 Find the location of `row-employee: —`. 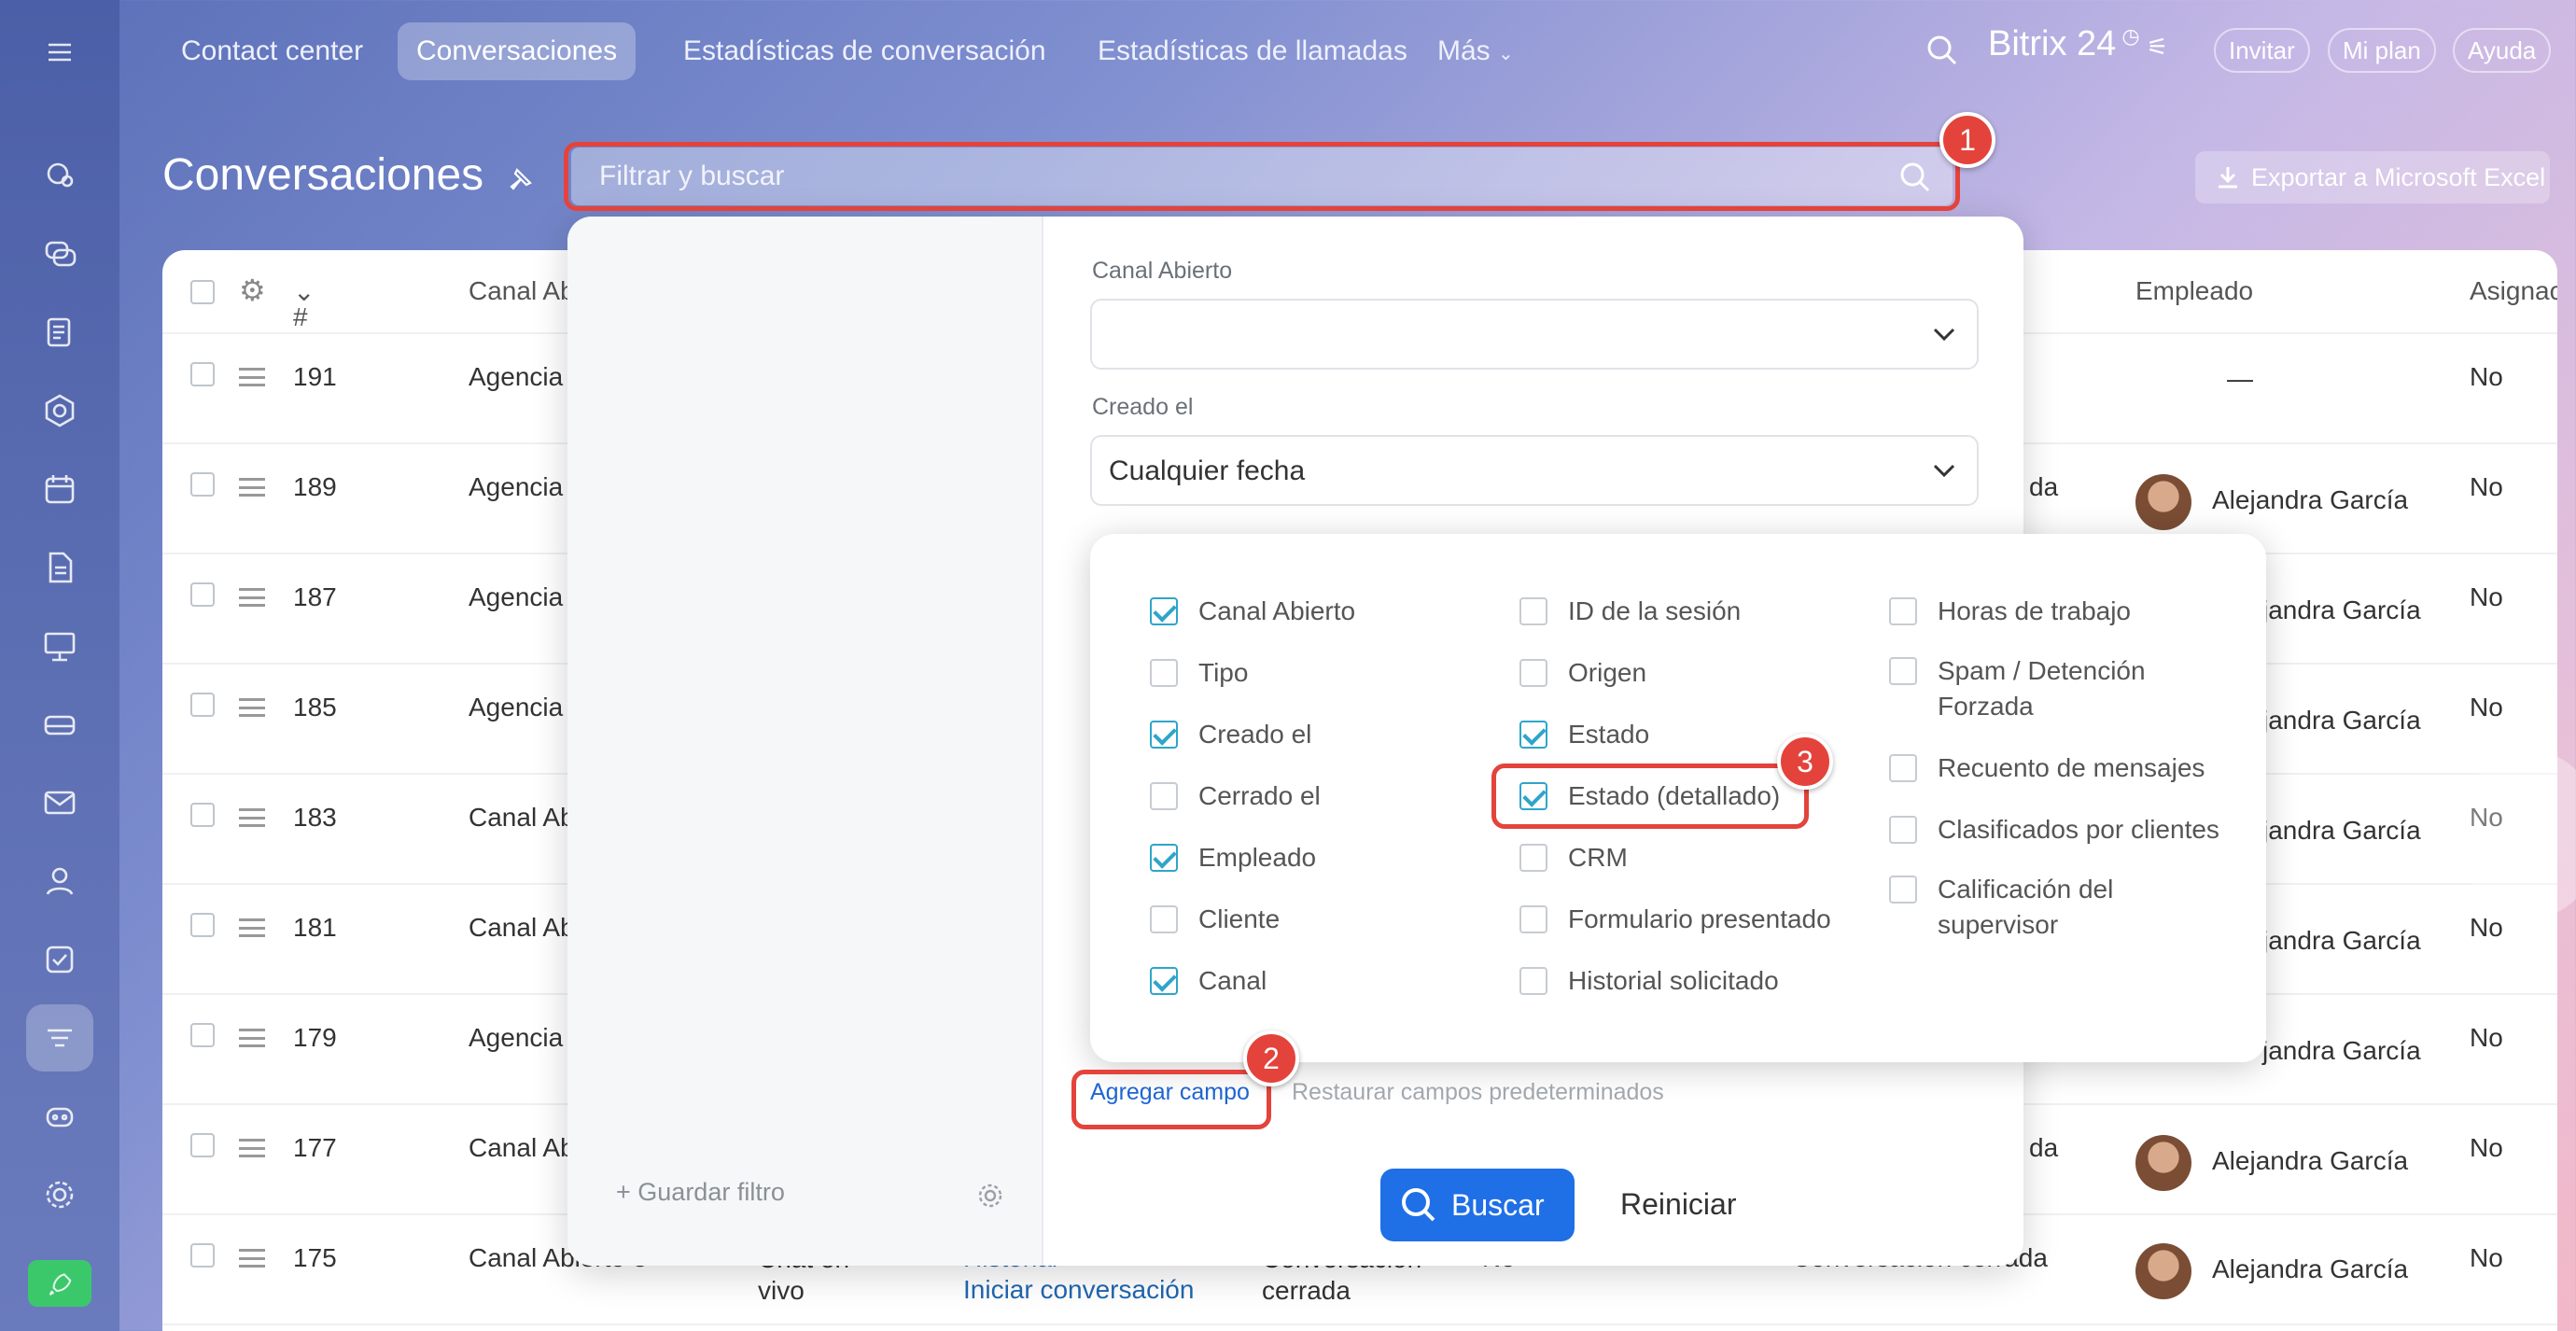

row-employee: — is located at coordinates (2240, 378).